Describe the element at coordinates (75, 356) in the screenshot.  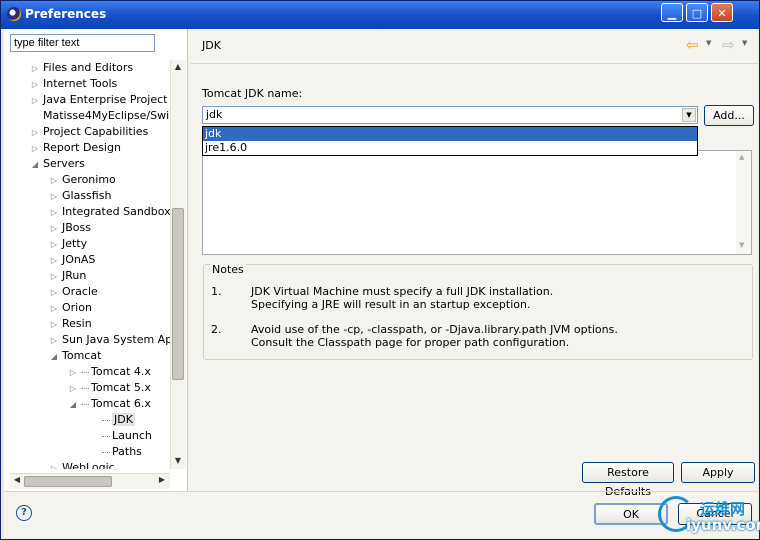
I see `tree-item: ◢ Tomcat` at that location.